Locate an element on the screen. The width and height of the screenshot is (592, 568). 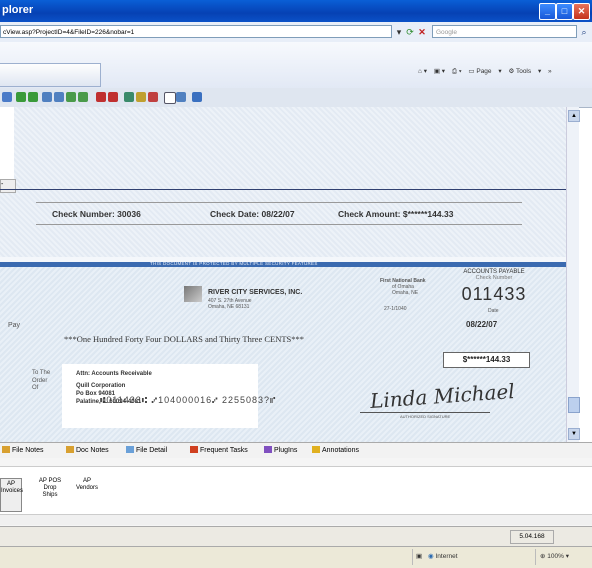
to-the-order-line-2: Order is located at coordinates (40, 380).